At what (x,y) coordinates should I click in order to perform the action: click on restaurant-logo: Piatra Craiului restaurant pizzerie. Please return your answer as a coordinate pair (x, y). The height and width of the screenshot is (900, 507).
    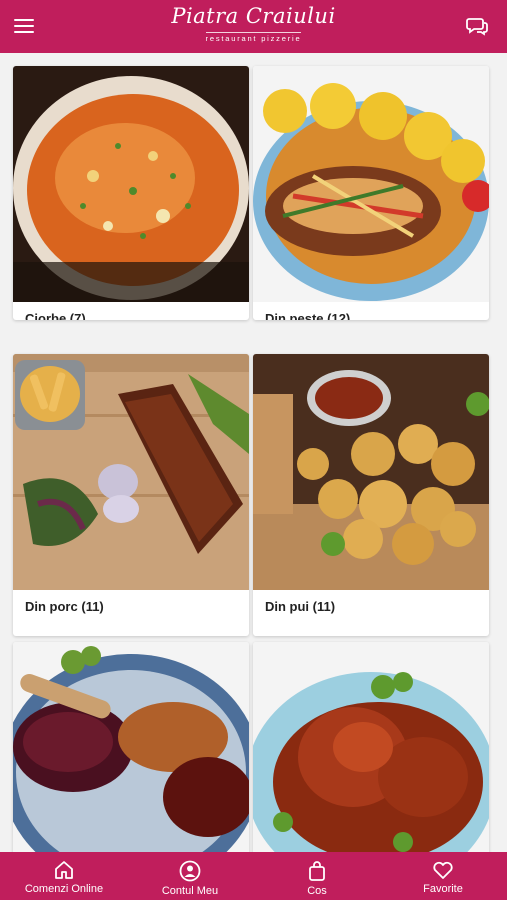
    Looking at the image, I should click on (253, 25).